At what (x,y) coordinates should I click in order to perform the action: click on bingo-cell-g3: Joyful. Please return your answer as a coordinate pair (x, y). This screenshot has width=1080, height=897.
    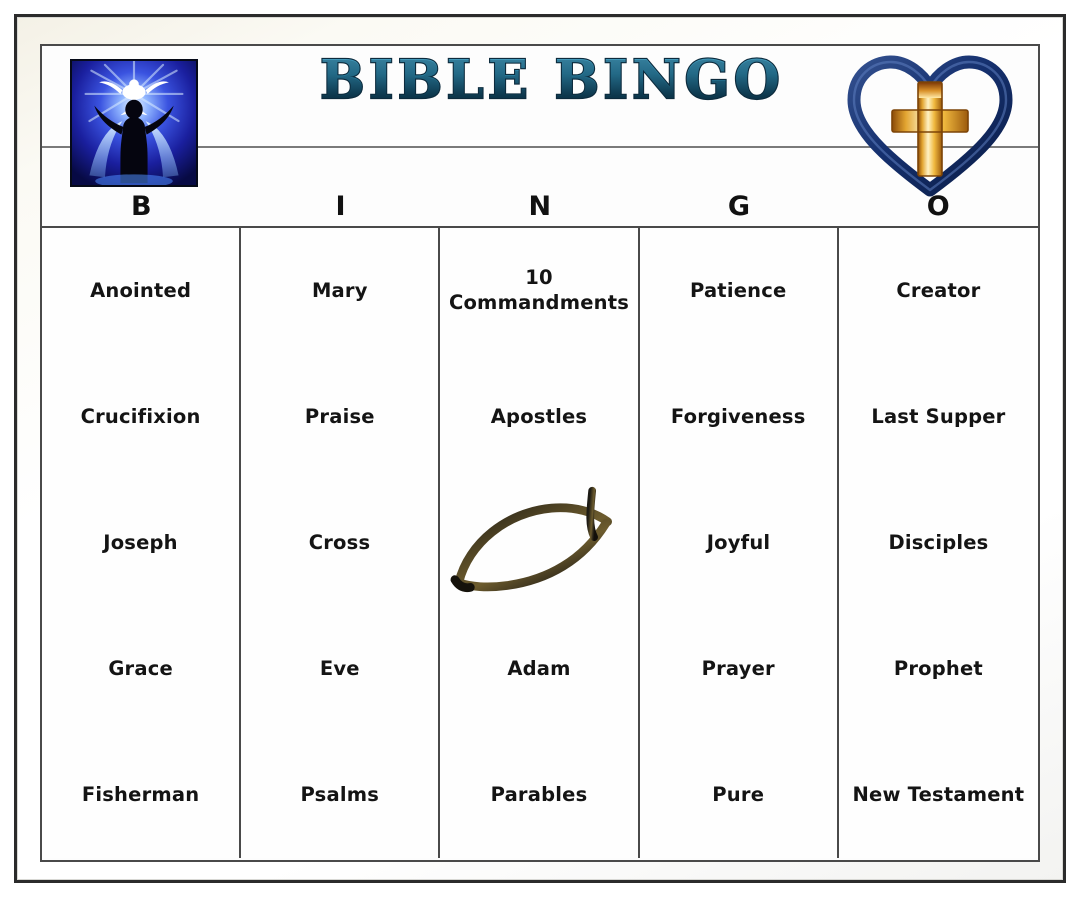
    Looking at the image, I should click on (739, 543).